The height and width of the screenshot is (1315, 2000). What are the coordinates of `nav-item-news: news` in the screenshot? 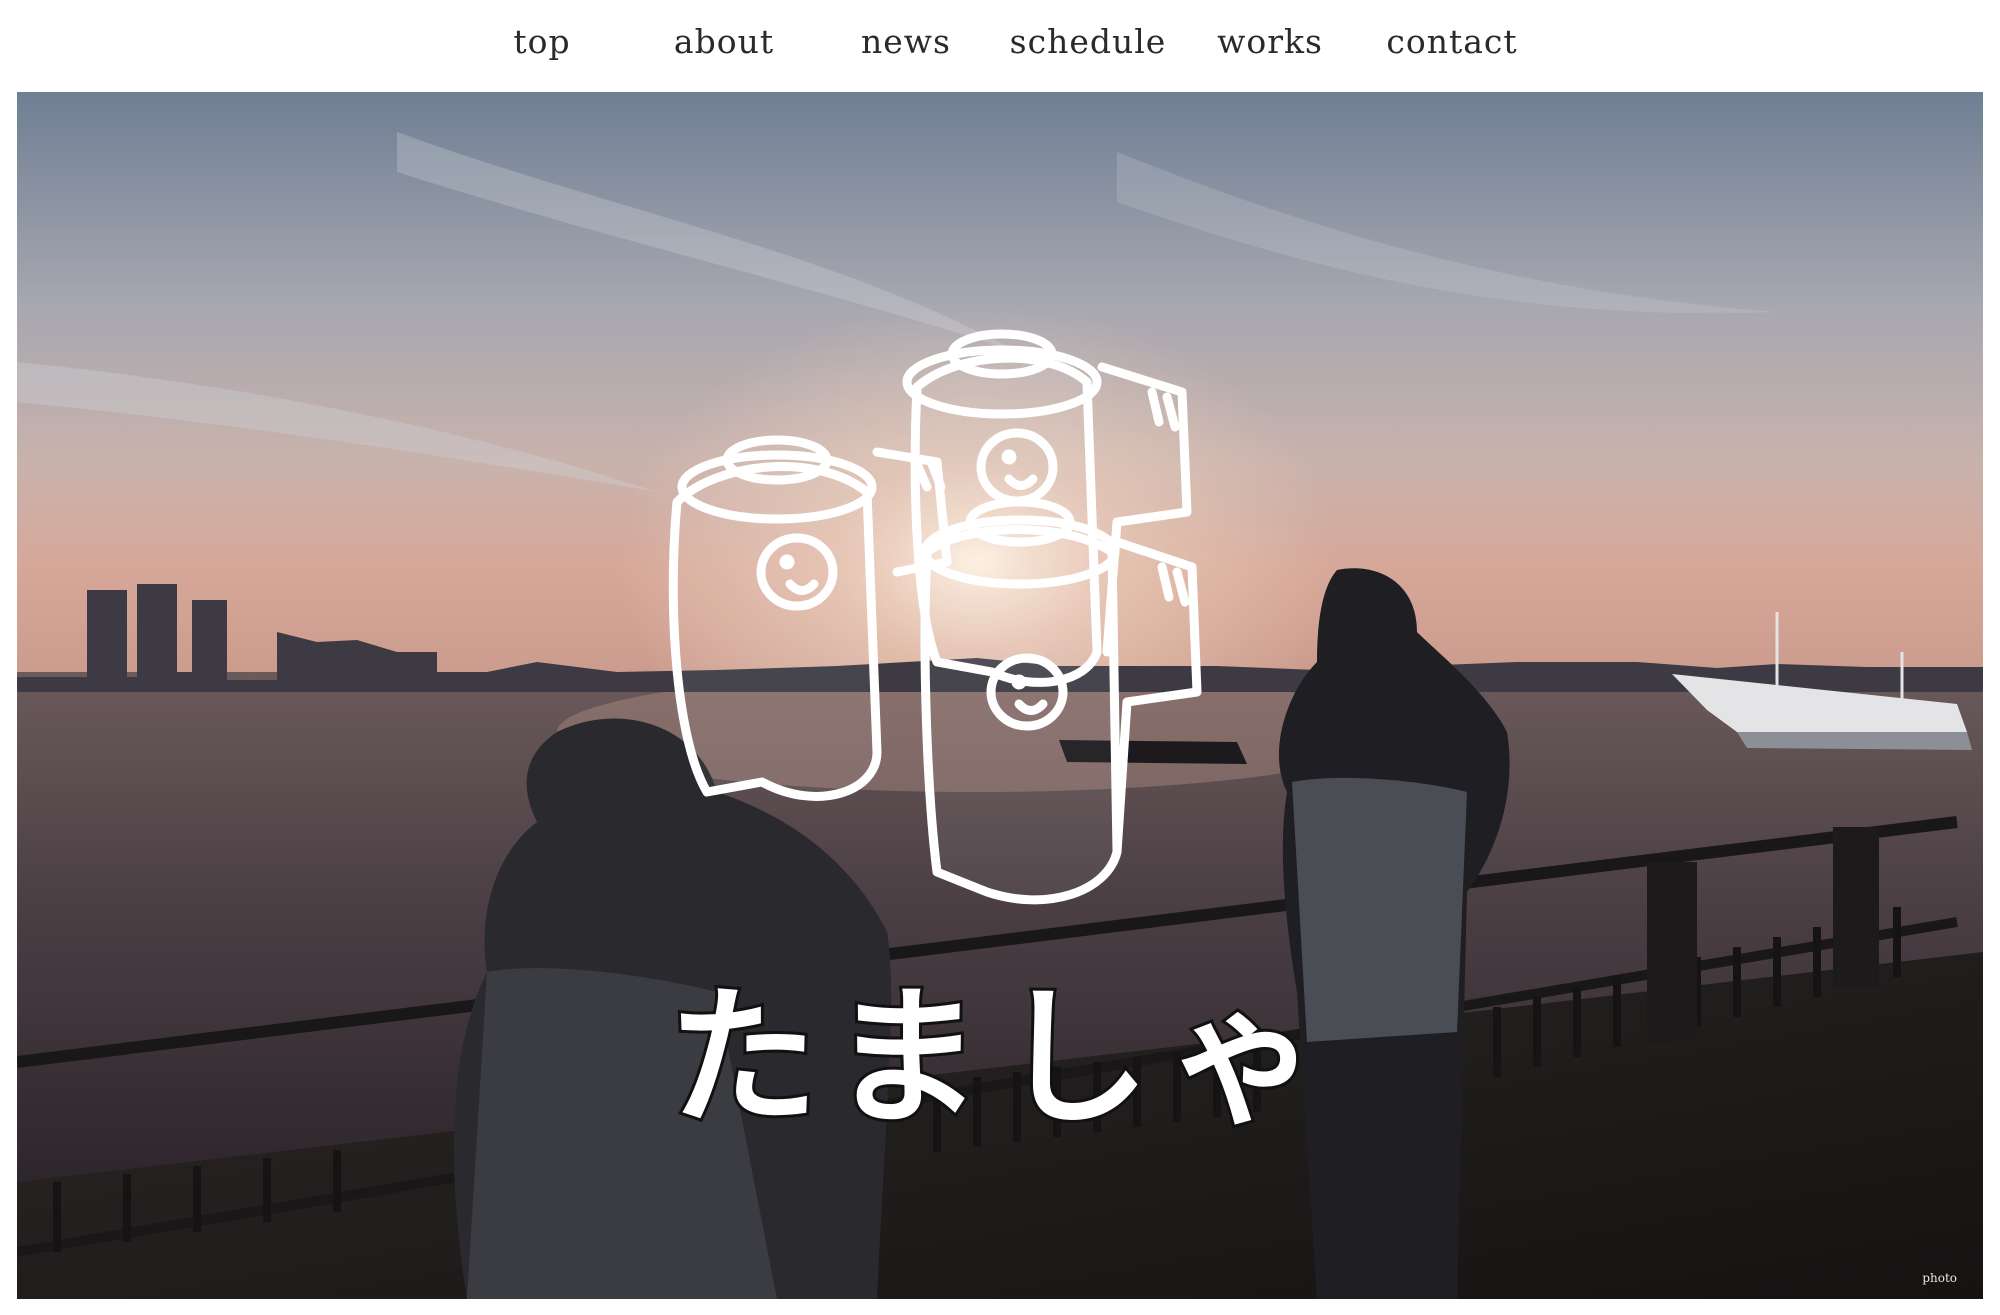 It's located at (906, 41).